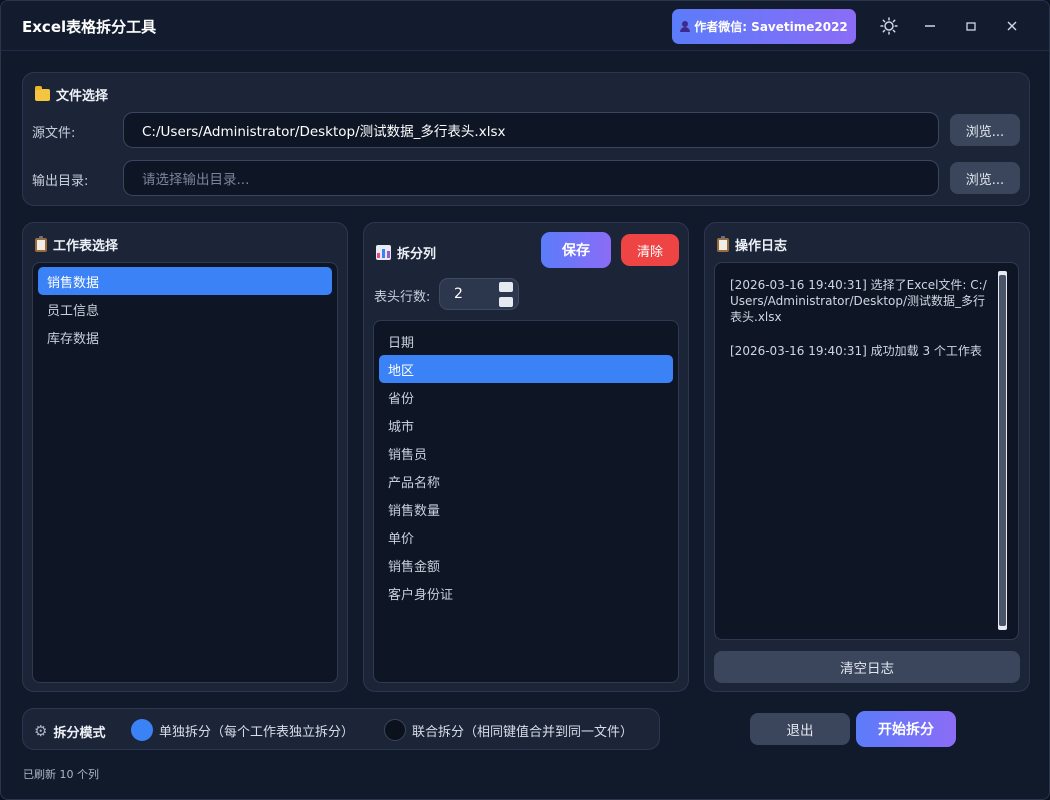  Describe the element at coordinates (185, 337) in the screenshot. I see `sheet-item: 库存数据` at that location.